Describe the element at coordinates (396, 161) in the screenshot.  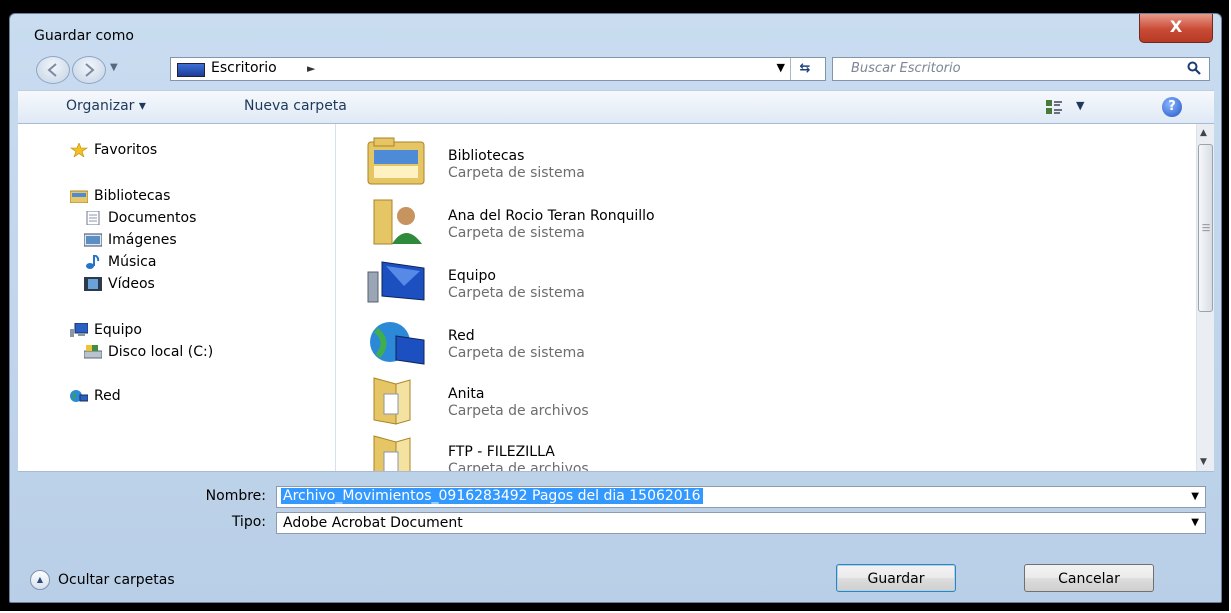
I see `libraries-folder-icon` at that location.